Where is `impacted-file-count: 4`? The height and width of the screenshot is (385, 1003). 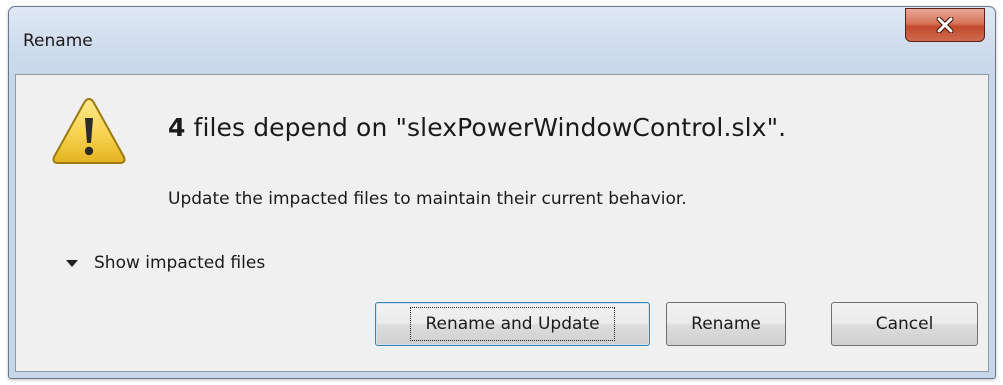
impacted-file-count: 4 is located at coordinates (177, 127).